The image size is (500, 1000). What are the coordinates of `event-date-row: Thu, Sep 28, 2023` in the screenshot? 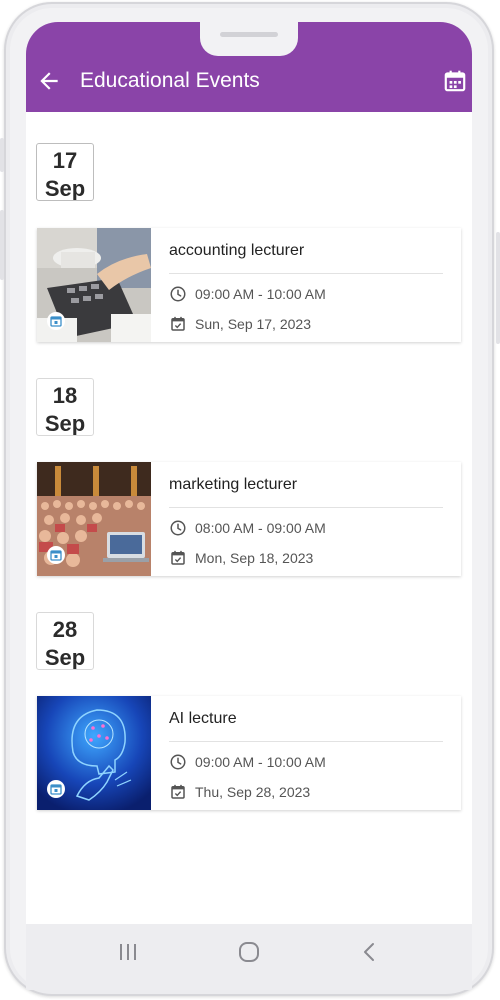 It's located at (239, 792).